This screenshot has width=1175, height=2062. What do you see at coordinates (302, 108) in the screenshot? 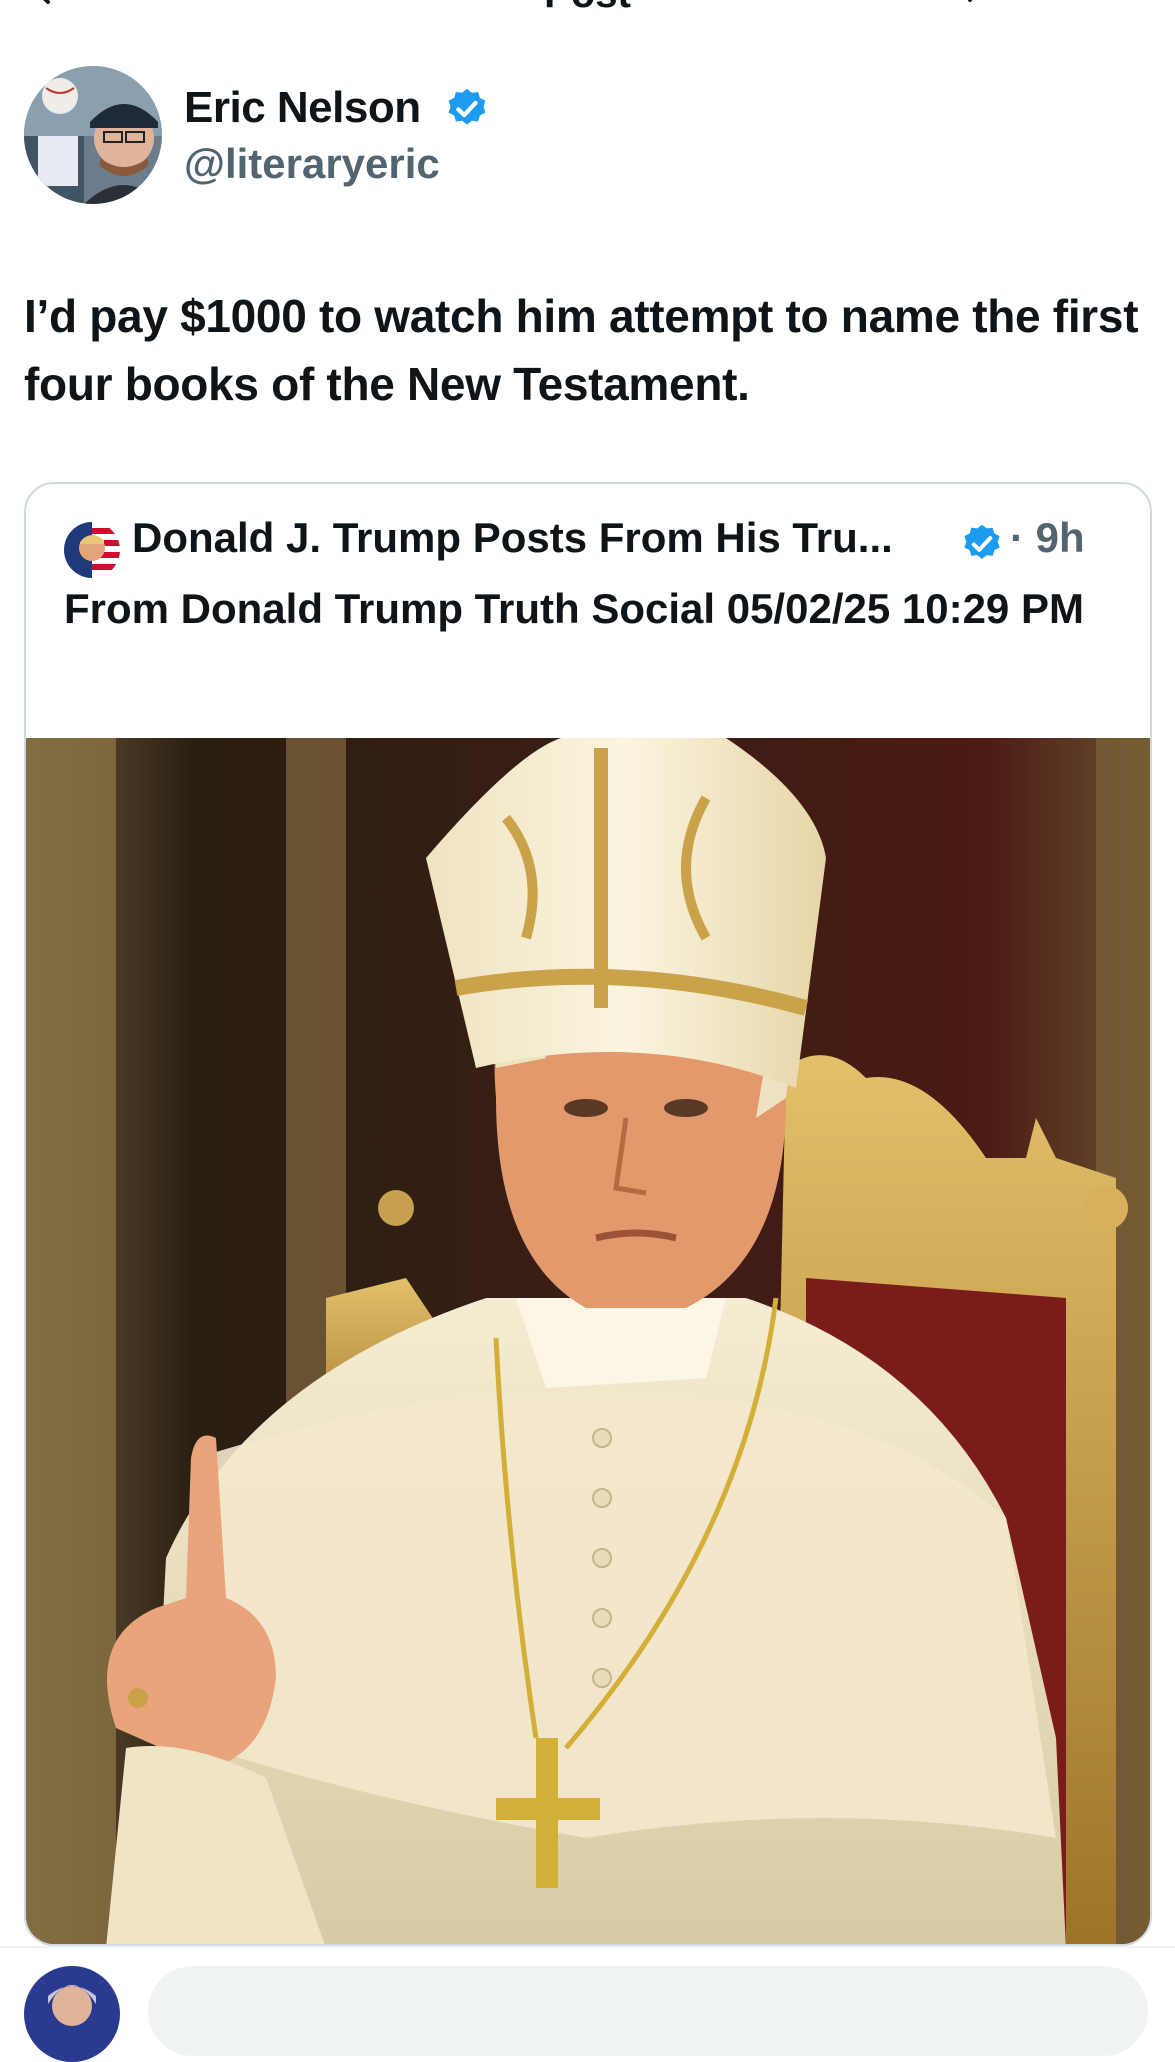
I see `author-name: Eric Nelson` at bounding box center [302, 108].